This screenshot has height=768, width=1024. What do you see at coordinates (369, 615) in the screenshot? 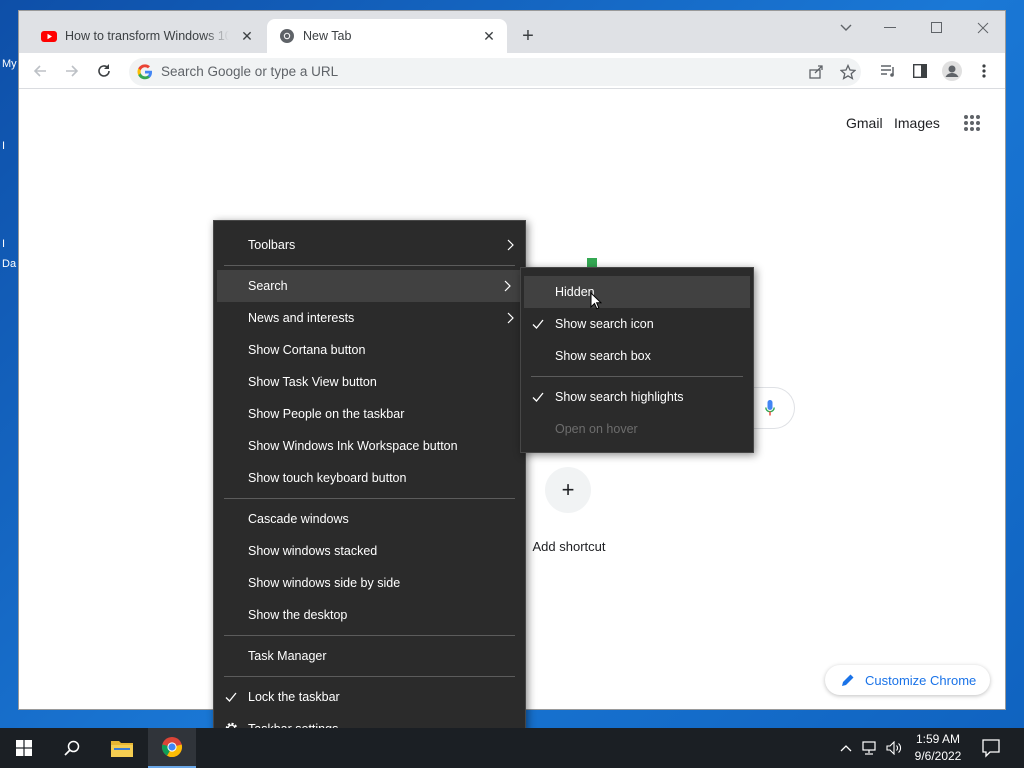
I see `menu-item-show-desktop: Show the desktop` at bounding box center [369, 615].